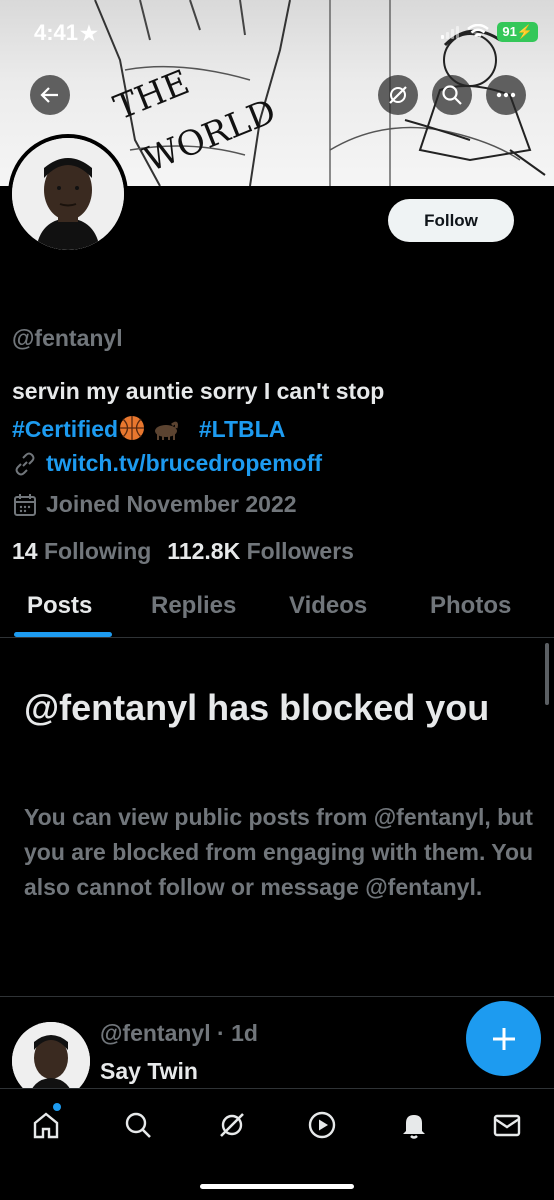 The width and height of the screenshot is (554, 1200). What do you see at coordinates (184, 463) in the screenshot?
I see `website-link: twitch.tv/brucedropemoff` at bounding box center [184, 463].